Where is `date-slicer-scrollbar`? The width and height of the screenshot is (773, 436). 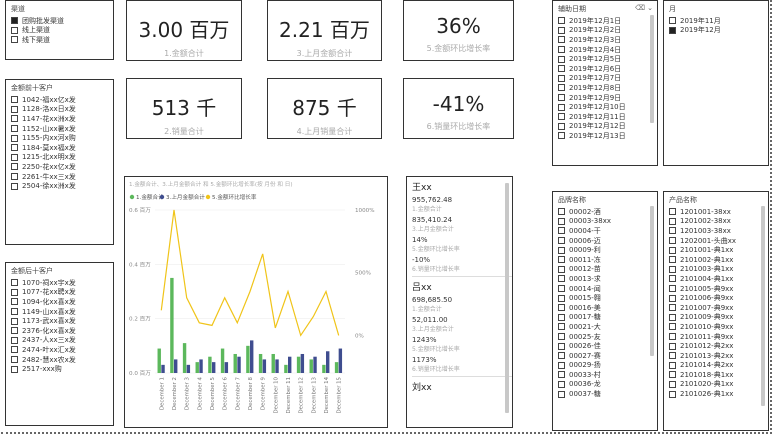 date-slicer-scrollbar is located at coordinates (652, 69).